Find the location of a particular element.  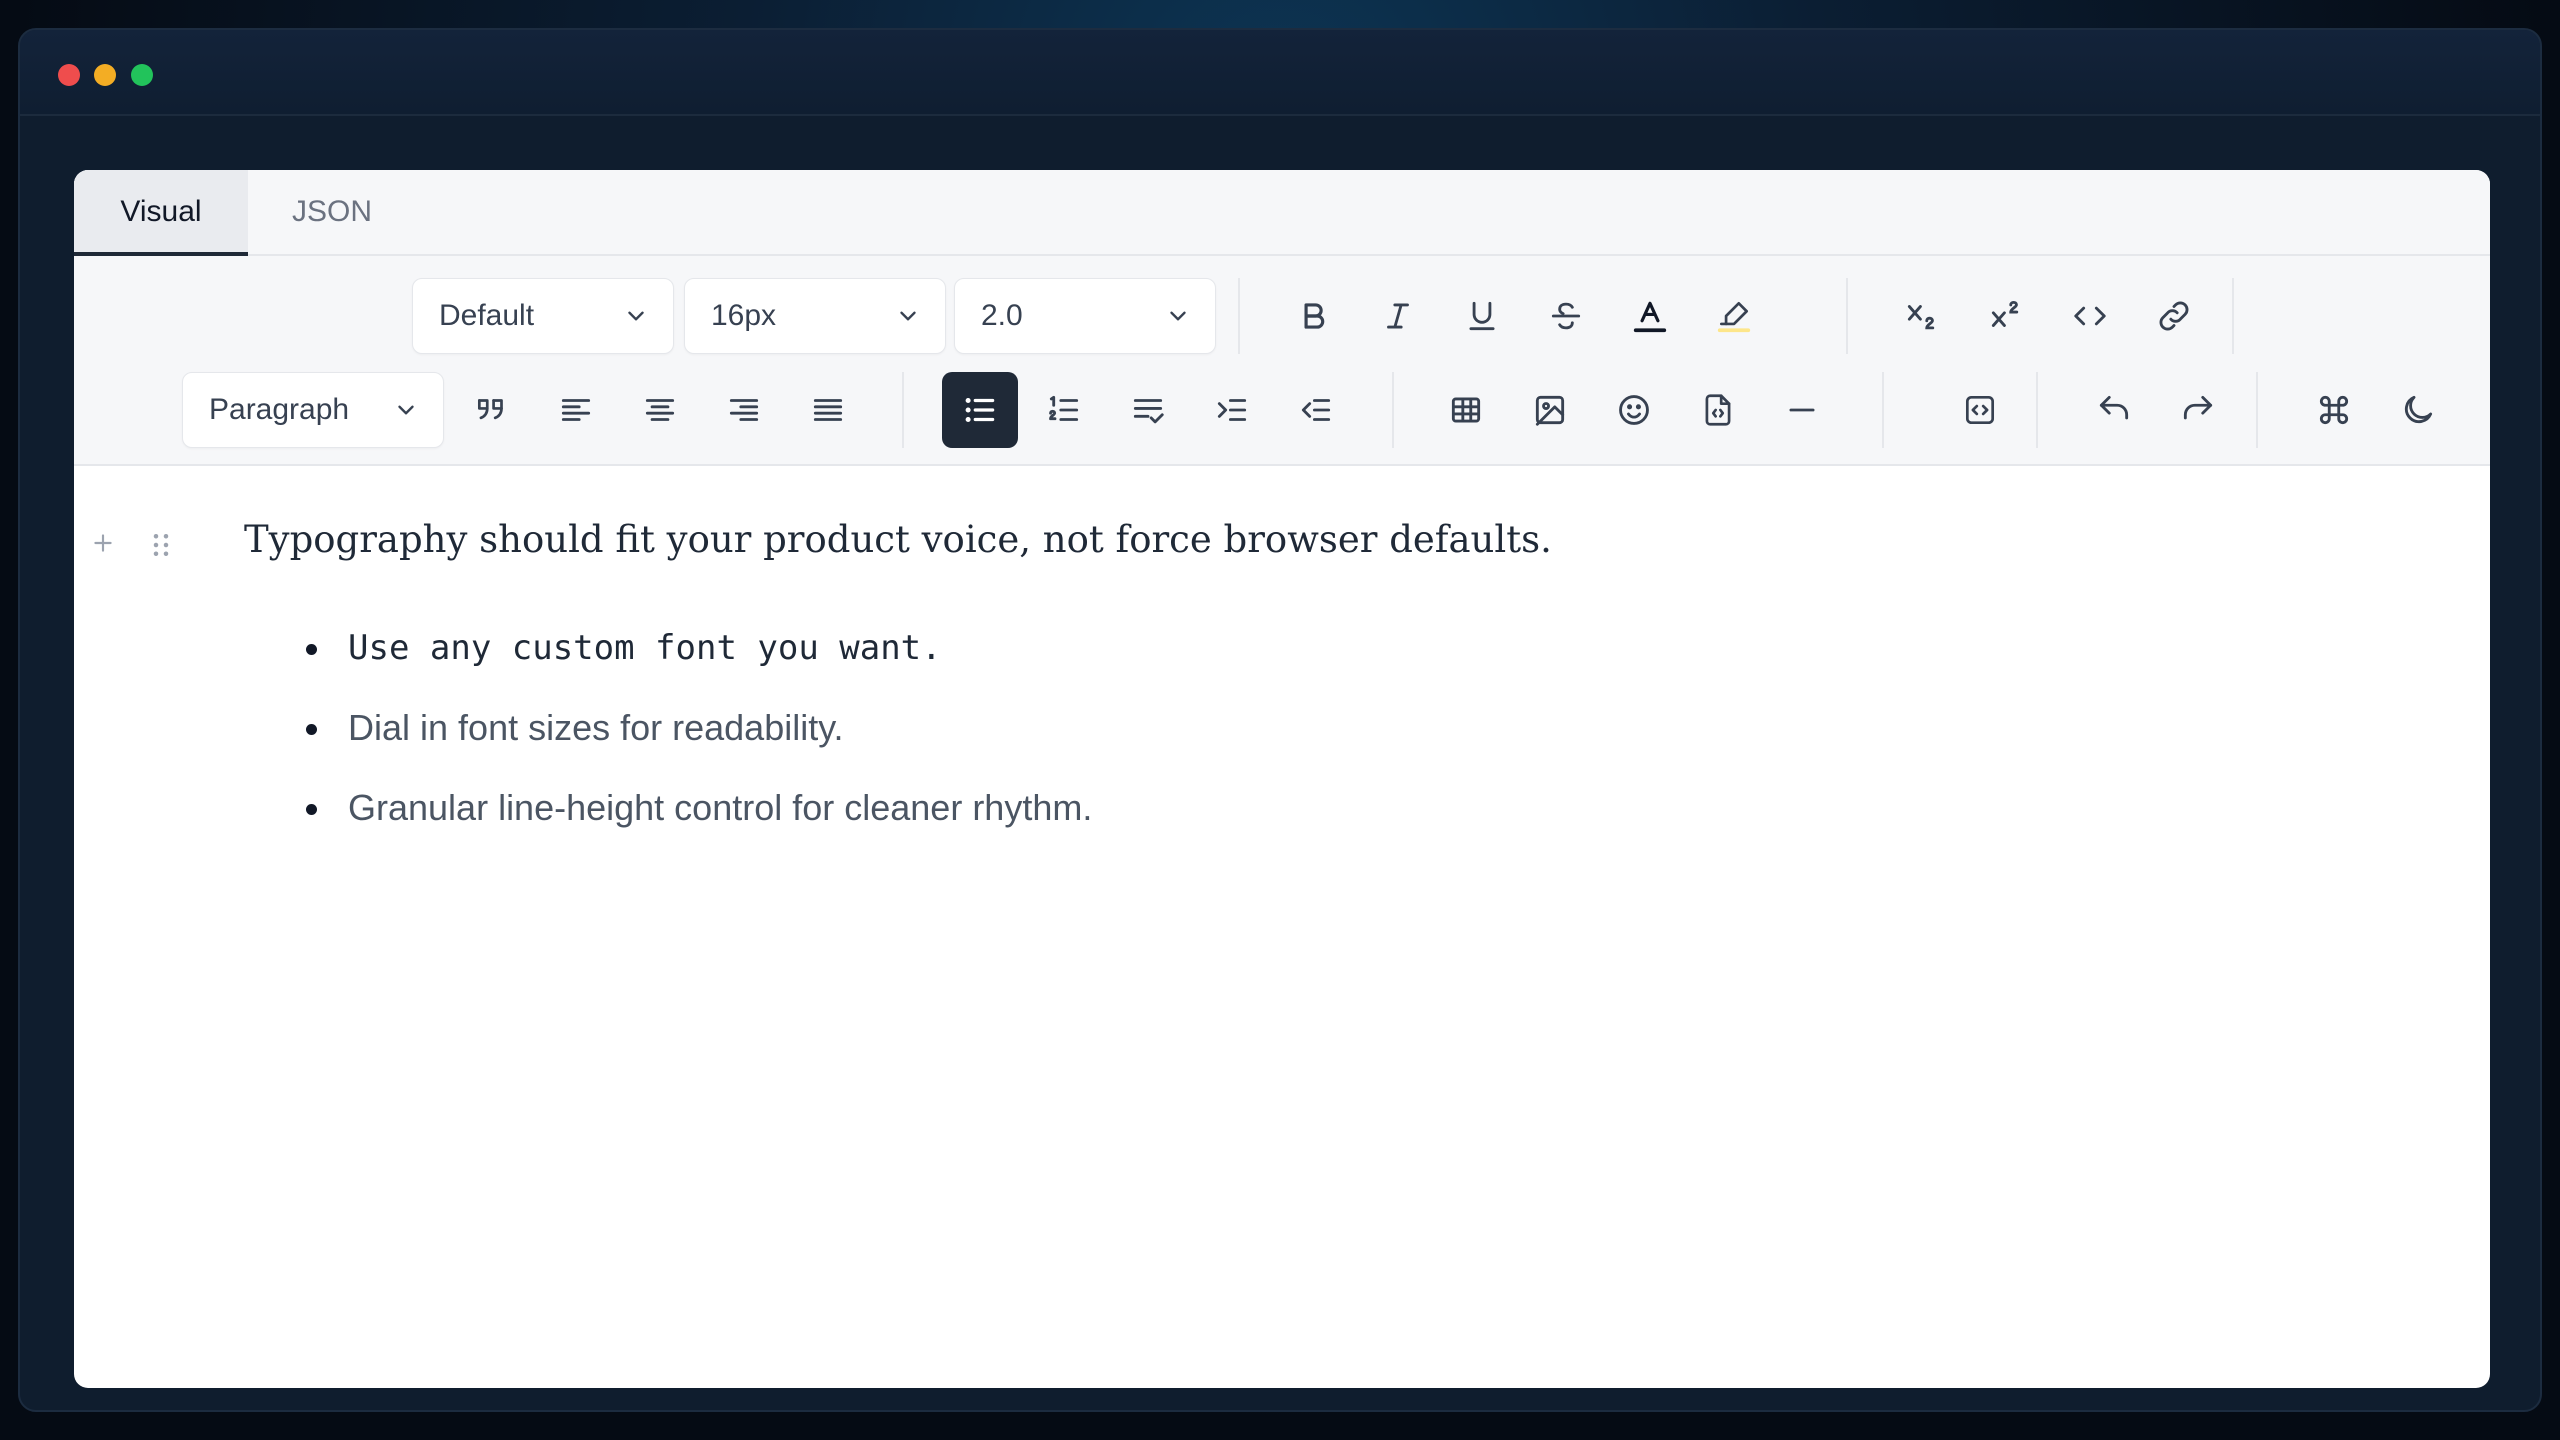

dark-mode-button is located at coordinates (2418, 410).